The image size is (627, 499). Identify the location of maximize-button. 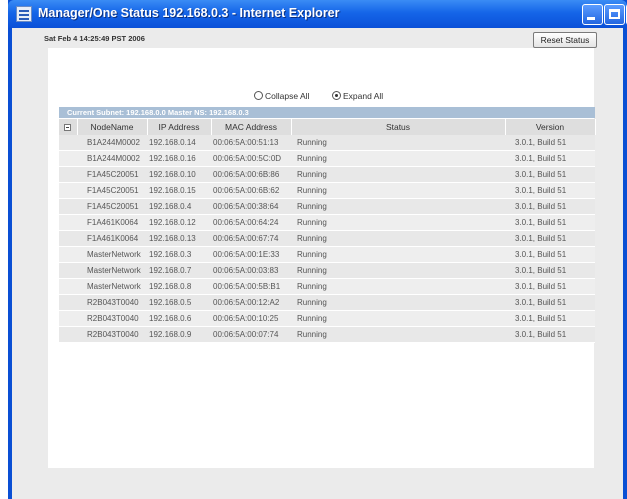
(614, 14).